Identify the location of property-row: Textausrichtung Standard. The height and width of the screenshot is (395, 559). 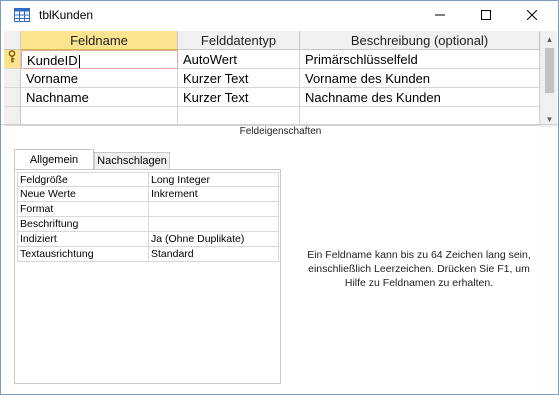
(148, 254).